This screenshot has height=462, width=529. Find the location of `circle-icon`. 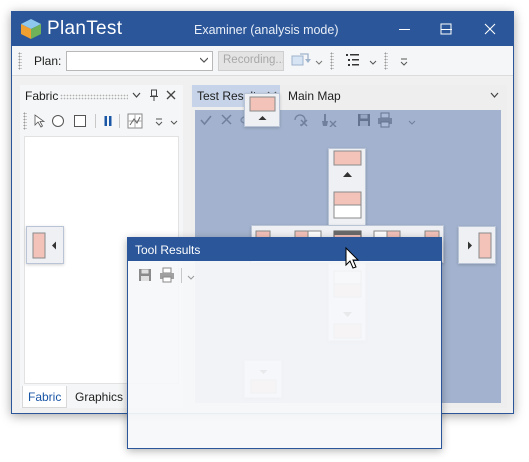

circle-icon is located at coordinates (58, 121).